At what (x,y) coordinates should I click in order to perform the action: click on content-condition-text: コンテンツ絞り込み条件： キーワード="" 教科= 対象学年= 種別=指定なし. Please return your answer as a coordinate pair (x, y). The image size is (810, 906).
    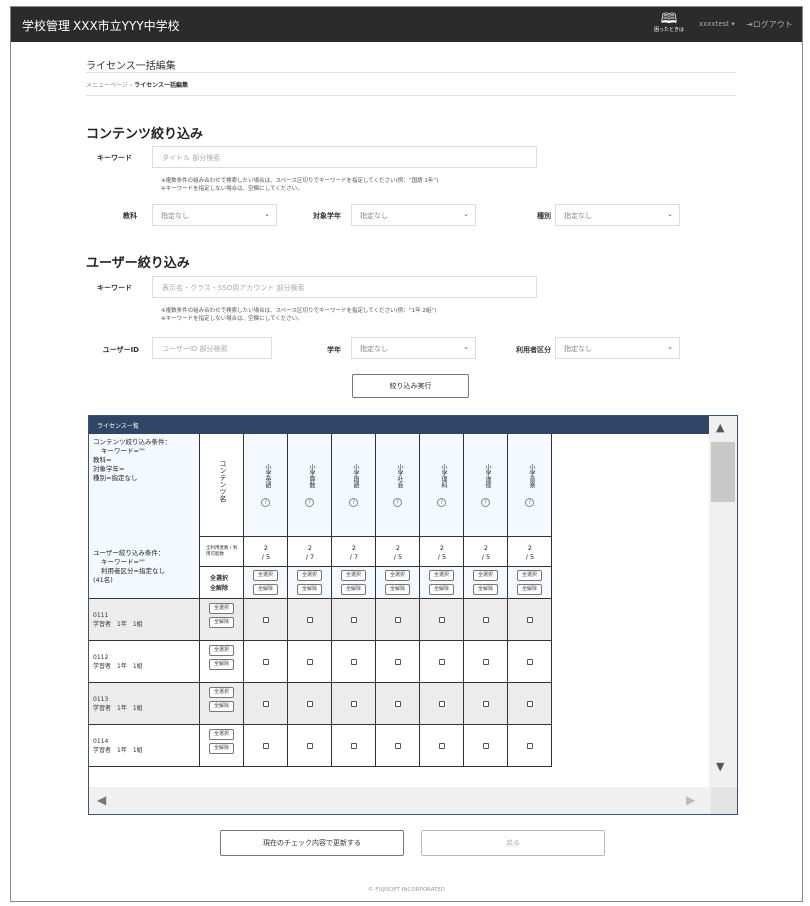
    Looking at the image, I should click on (144, 460).